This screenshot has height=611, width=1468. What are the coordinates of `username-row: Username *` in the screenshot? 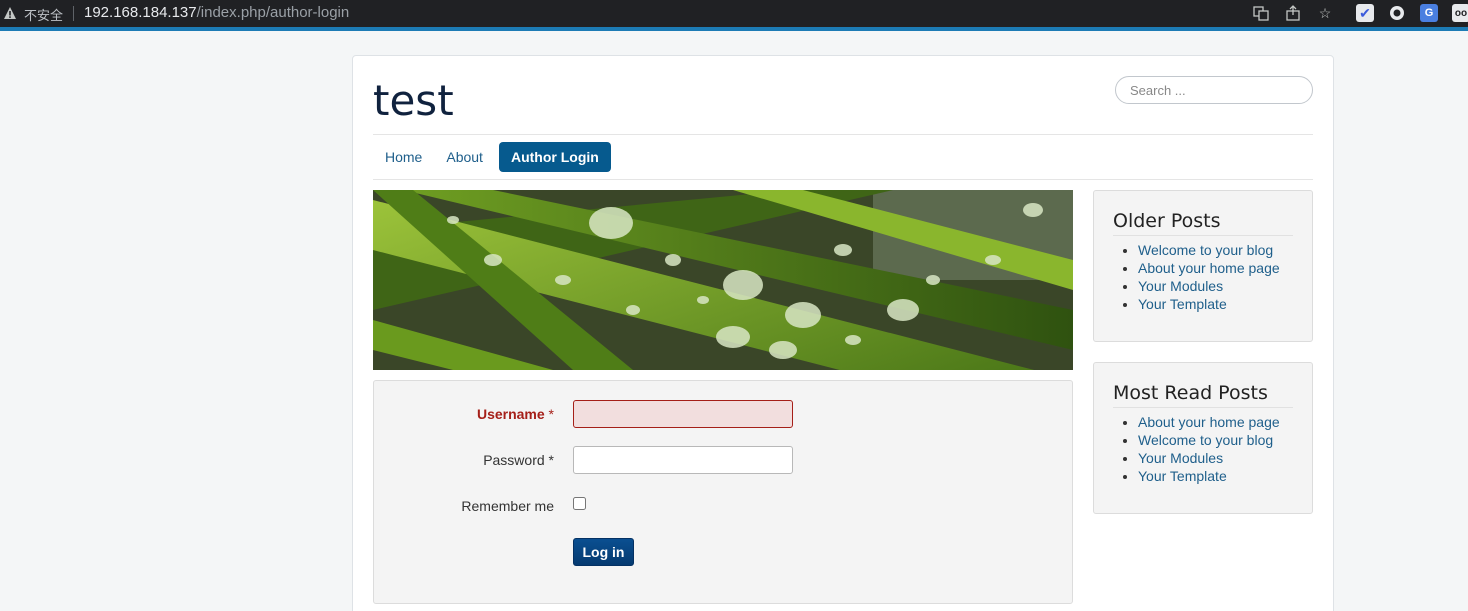 It's located at (724, 414).